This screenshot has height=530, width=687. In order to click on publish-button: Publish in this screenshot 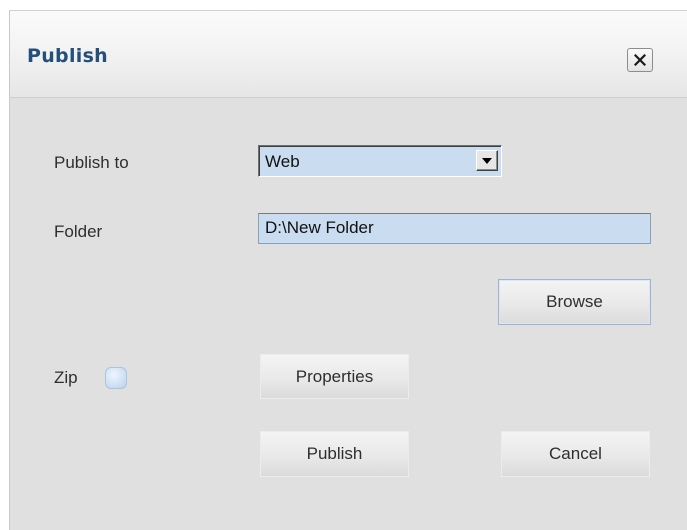, I will do `click(334, 454)`.